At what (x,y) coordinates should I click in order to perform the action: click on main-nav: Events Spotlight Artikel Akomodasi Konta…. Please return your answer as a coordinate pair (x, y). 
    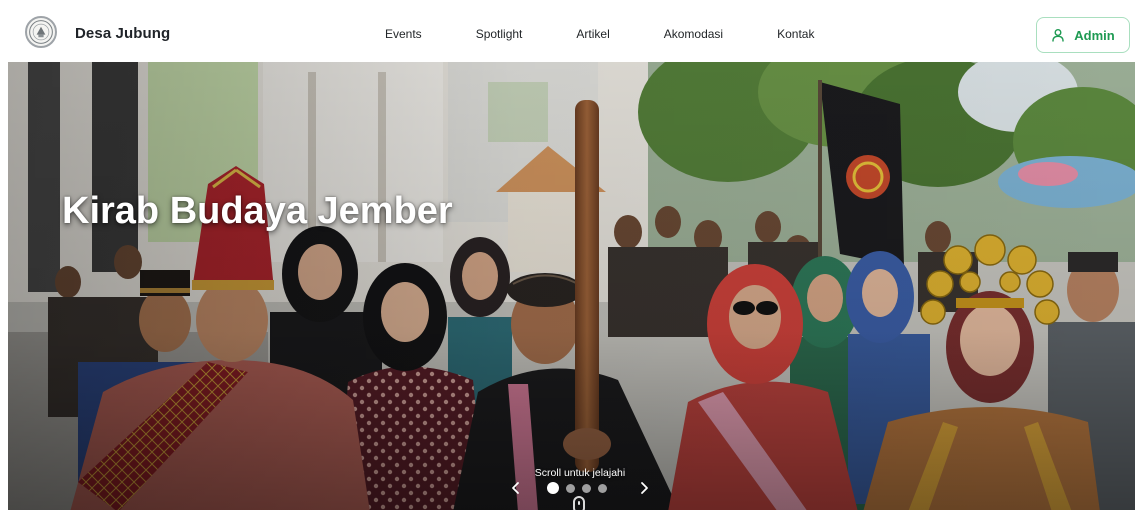
    Looking at the image, I should click on (599, 34).